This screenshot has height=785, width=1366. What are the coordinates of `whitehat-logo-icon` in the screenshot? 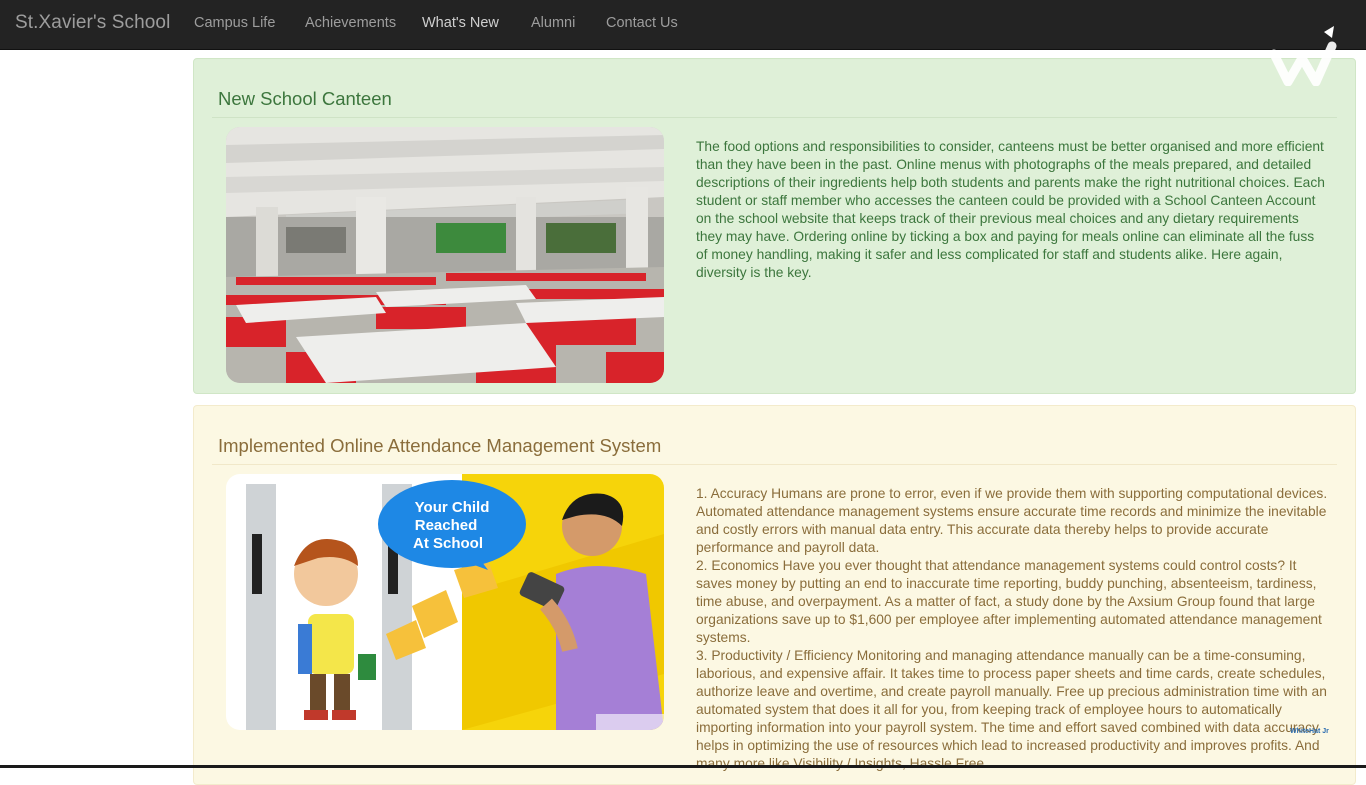 It's located at (1303, 56).